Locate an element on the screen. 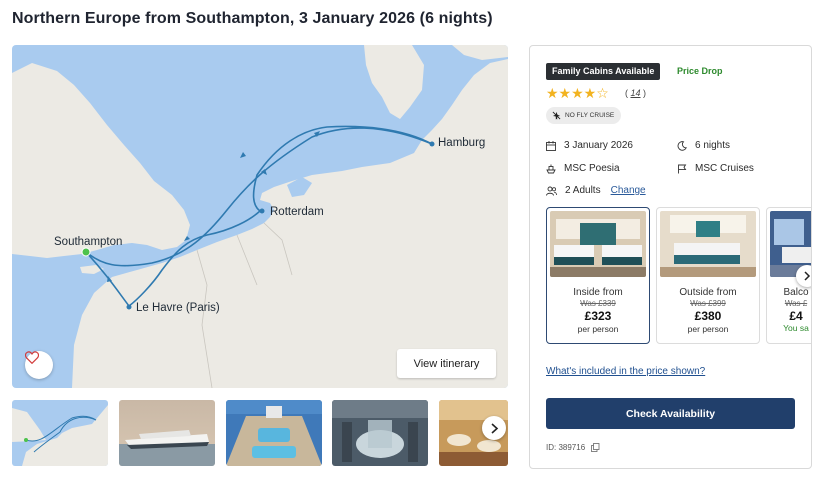  port-label-hamburg: Hamburg is located at coordinates (462, 143).